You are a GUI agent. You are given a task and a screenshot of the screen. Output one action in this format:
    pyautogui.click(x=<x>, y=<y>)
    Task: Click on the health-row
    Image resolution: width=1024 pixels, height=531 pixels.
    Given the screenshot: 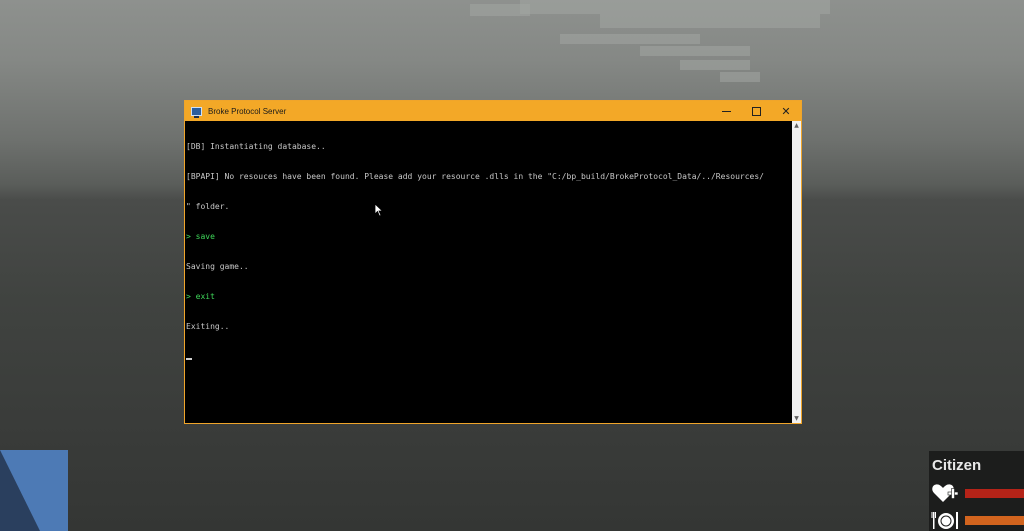 What is the action you would take?
    pyautogui.click(x=977, y=493)
    